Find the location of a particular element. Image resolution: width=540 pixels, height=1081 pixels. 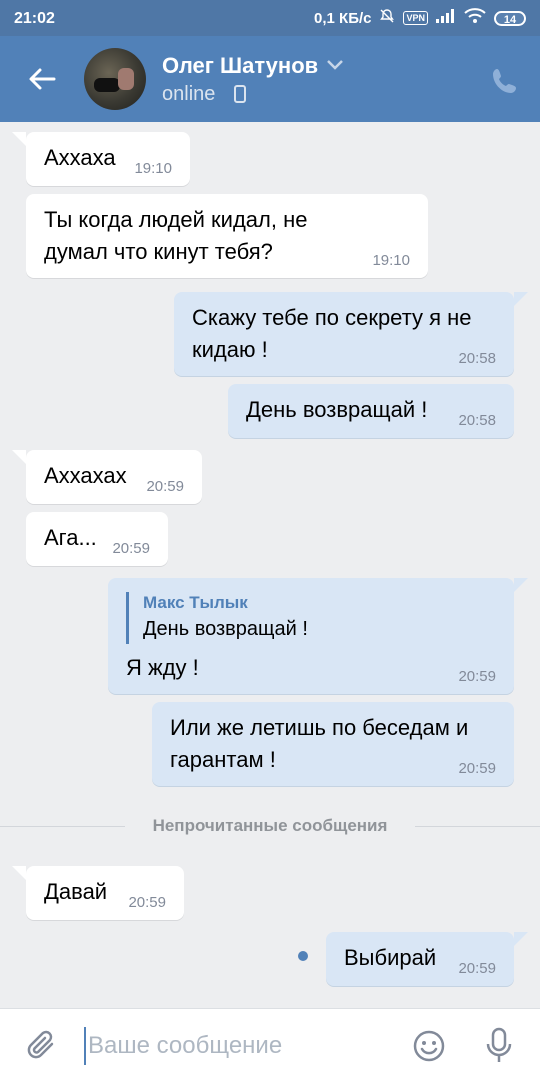

message-composer is located at coordinates (270, 1044).